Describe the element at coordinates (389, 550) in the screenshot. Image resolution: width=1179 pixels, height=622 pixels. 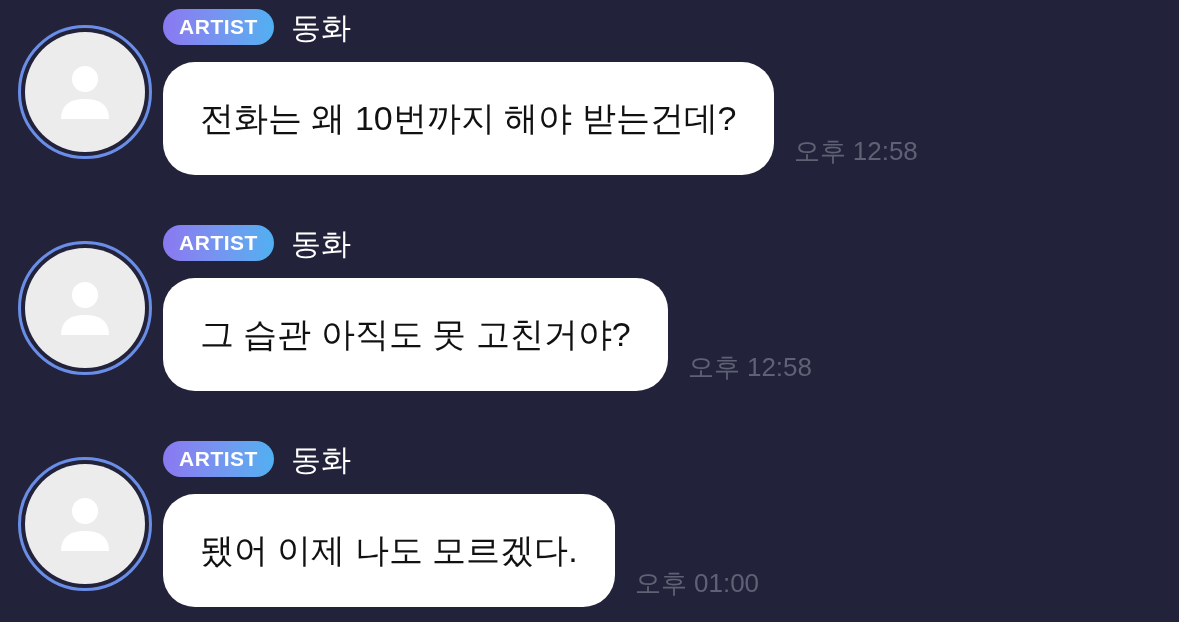
I see `message-bubble: 됐어 이제 나도 모르겠다.` at that location.